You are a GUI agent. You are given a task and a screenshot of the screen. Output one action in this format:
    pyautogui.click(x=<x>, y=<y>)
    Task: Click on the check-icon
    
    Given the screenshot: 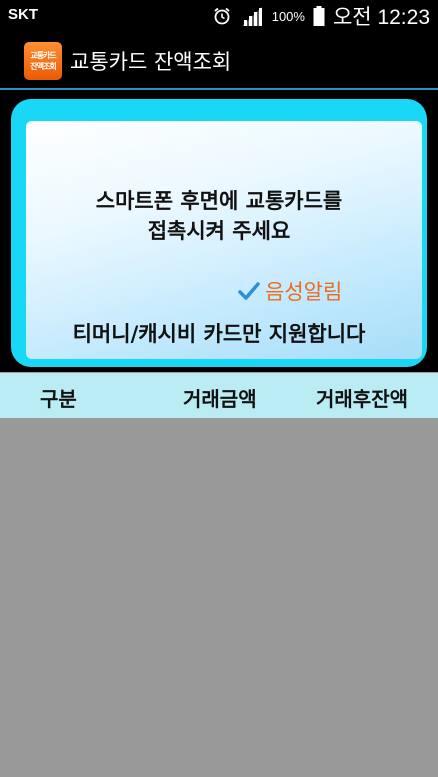 What is the action you would take?
    pyautogui.click(x=249, y=291)
    